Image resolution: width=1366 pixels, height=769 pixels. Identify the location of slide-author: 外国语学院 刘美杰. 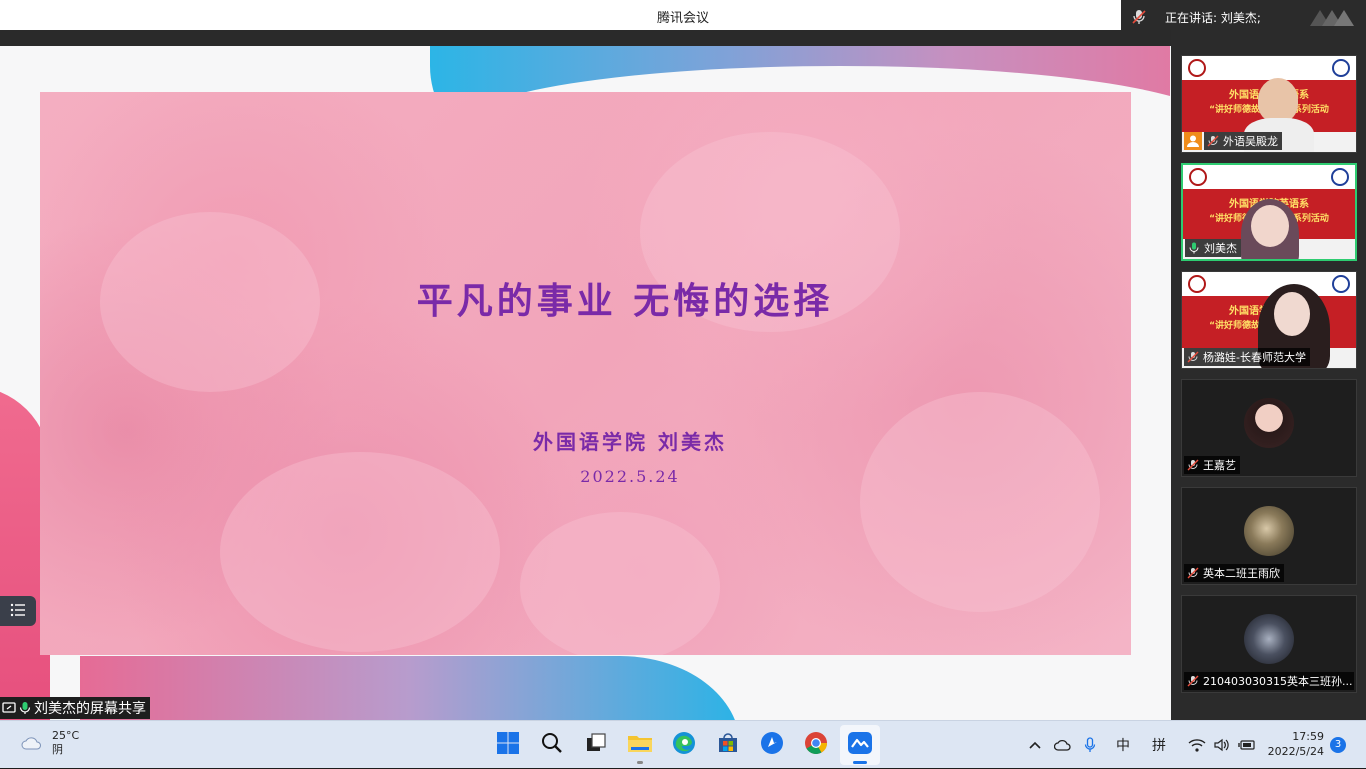
(630, 442).